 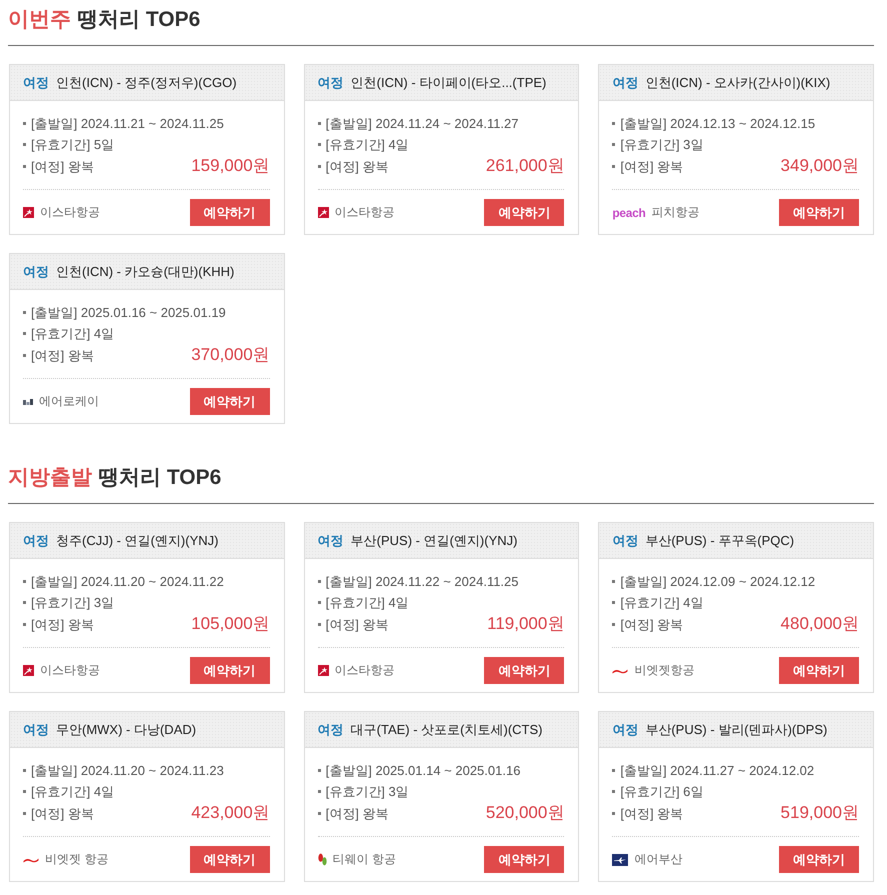 I want to click on route-text: 청주(CJJ) - 연길(옌지)(YNJ), so click(x=137, y=541).